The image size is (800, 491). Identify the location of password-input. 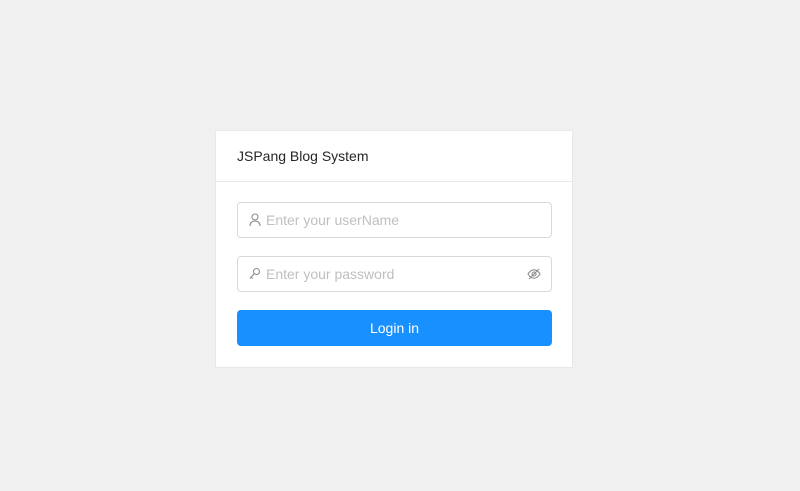
(396, 274).